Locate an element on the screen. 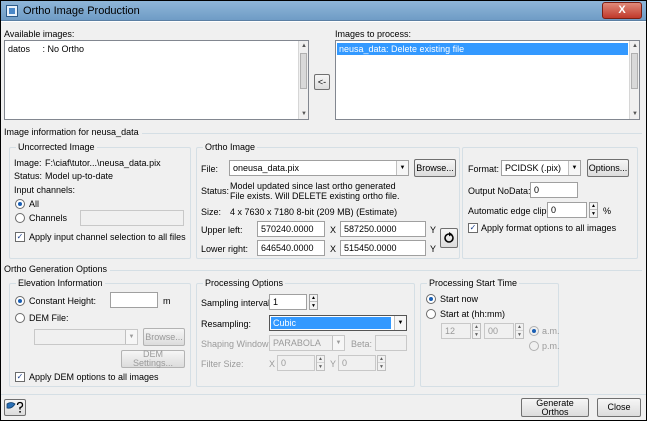  images-to-process-list: neusa_data: Delete existing file ▲ ▼ is located at coordinates (487, 80).